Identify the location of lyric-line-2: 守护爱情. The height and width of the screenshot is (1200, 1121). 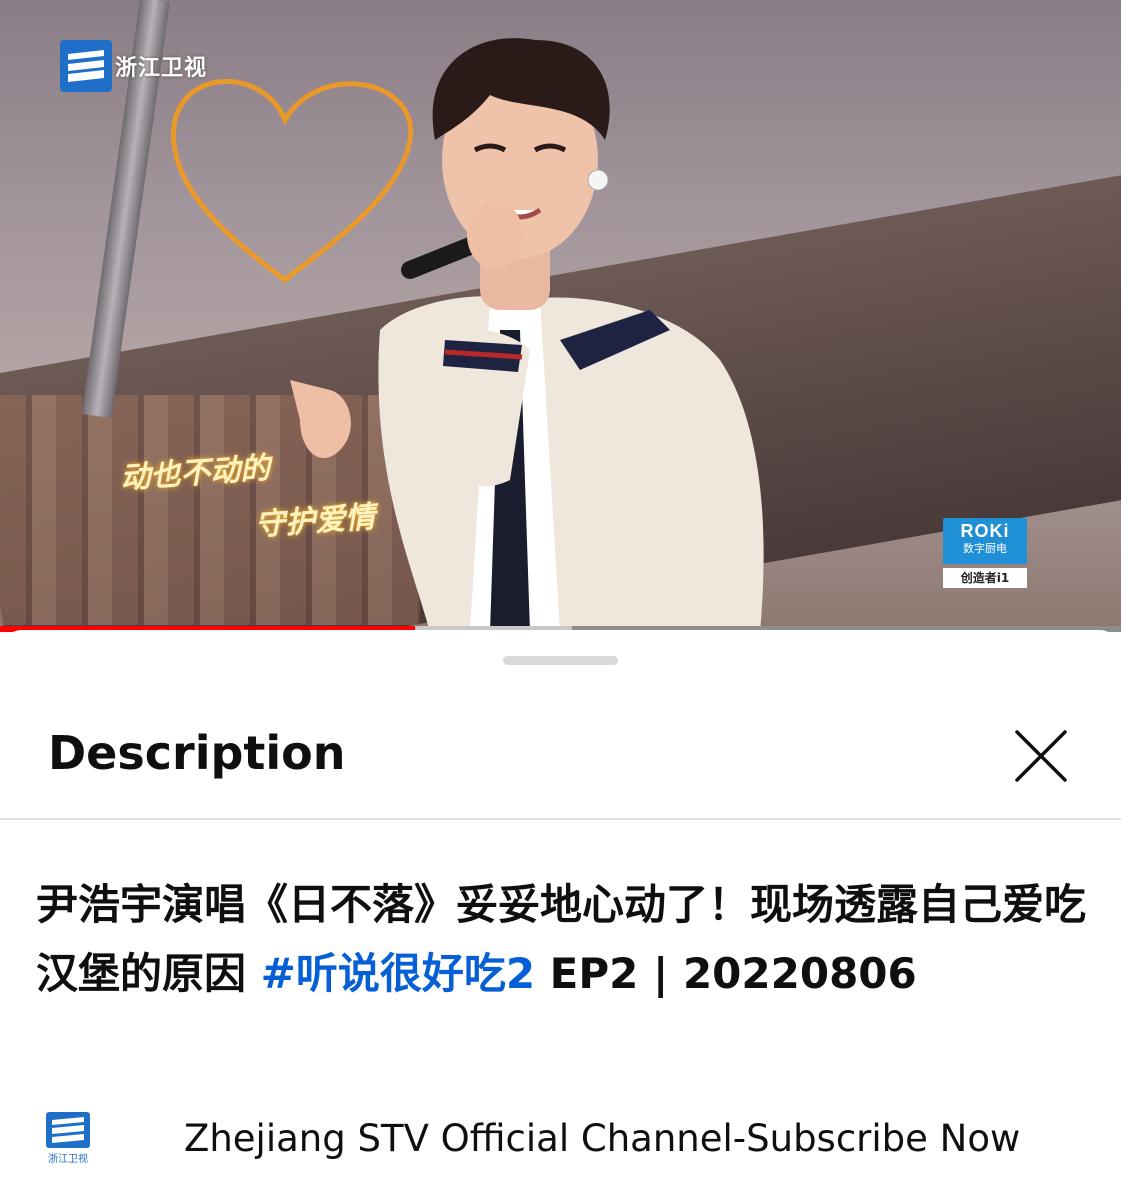
(315, 521).